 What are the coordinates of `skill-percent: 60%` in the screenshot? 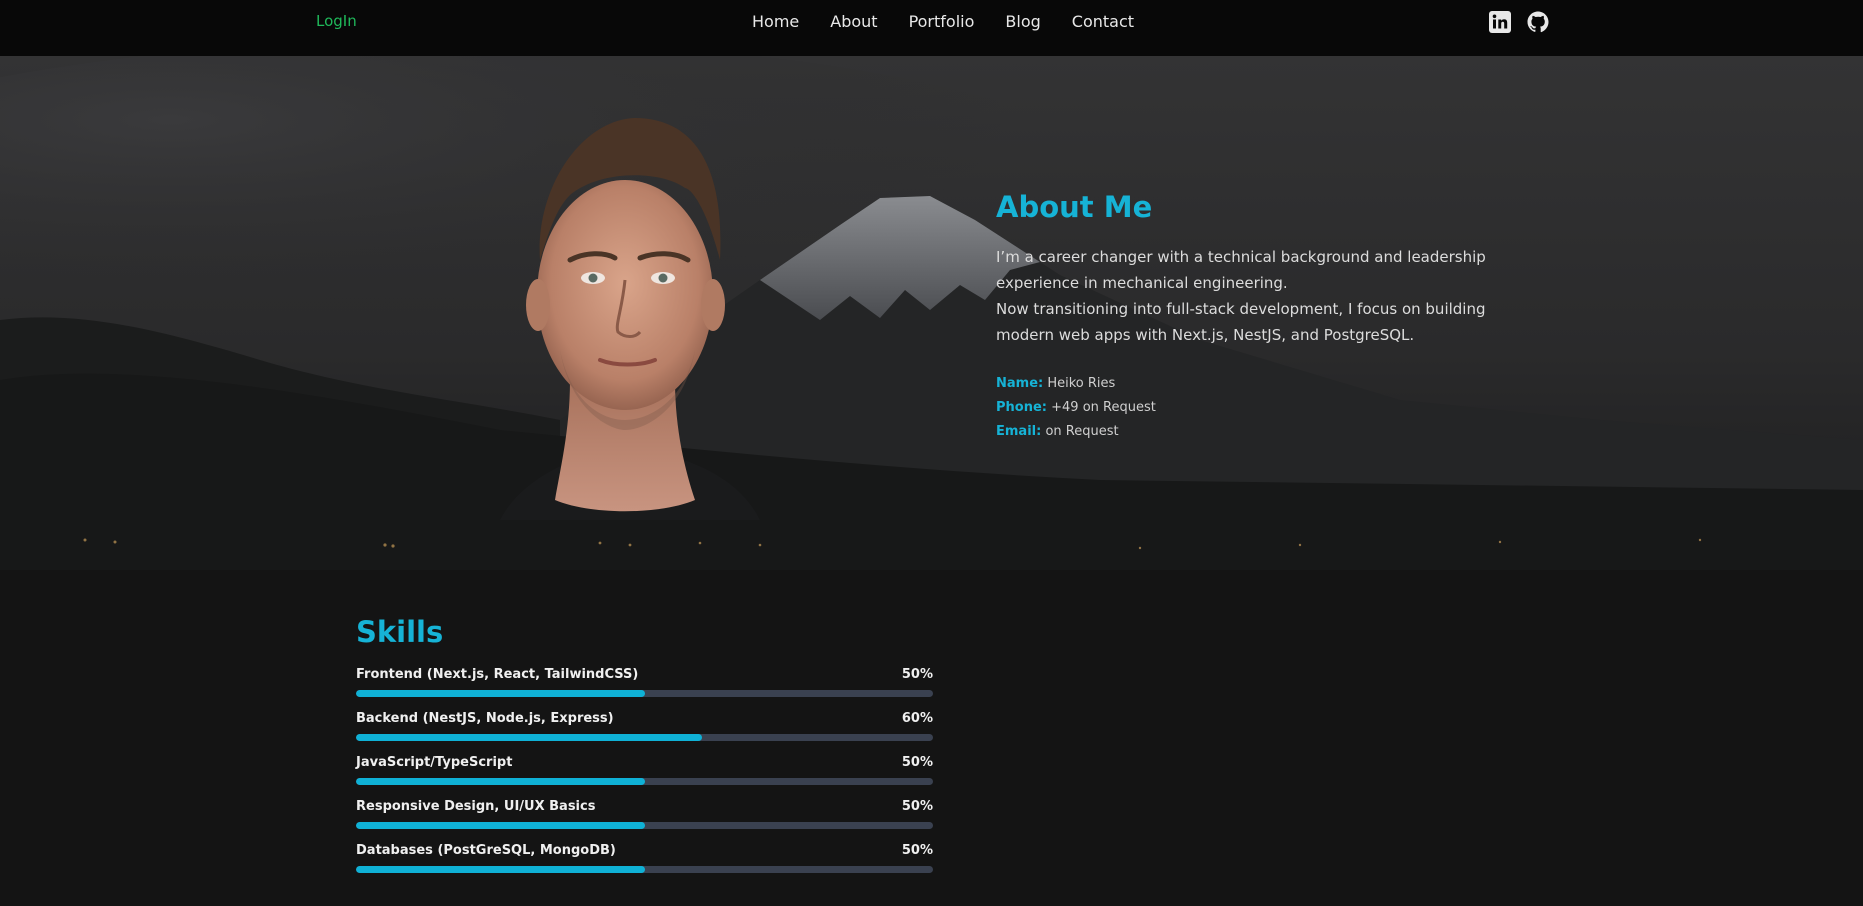 It's located at (917, 718).